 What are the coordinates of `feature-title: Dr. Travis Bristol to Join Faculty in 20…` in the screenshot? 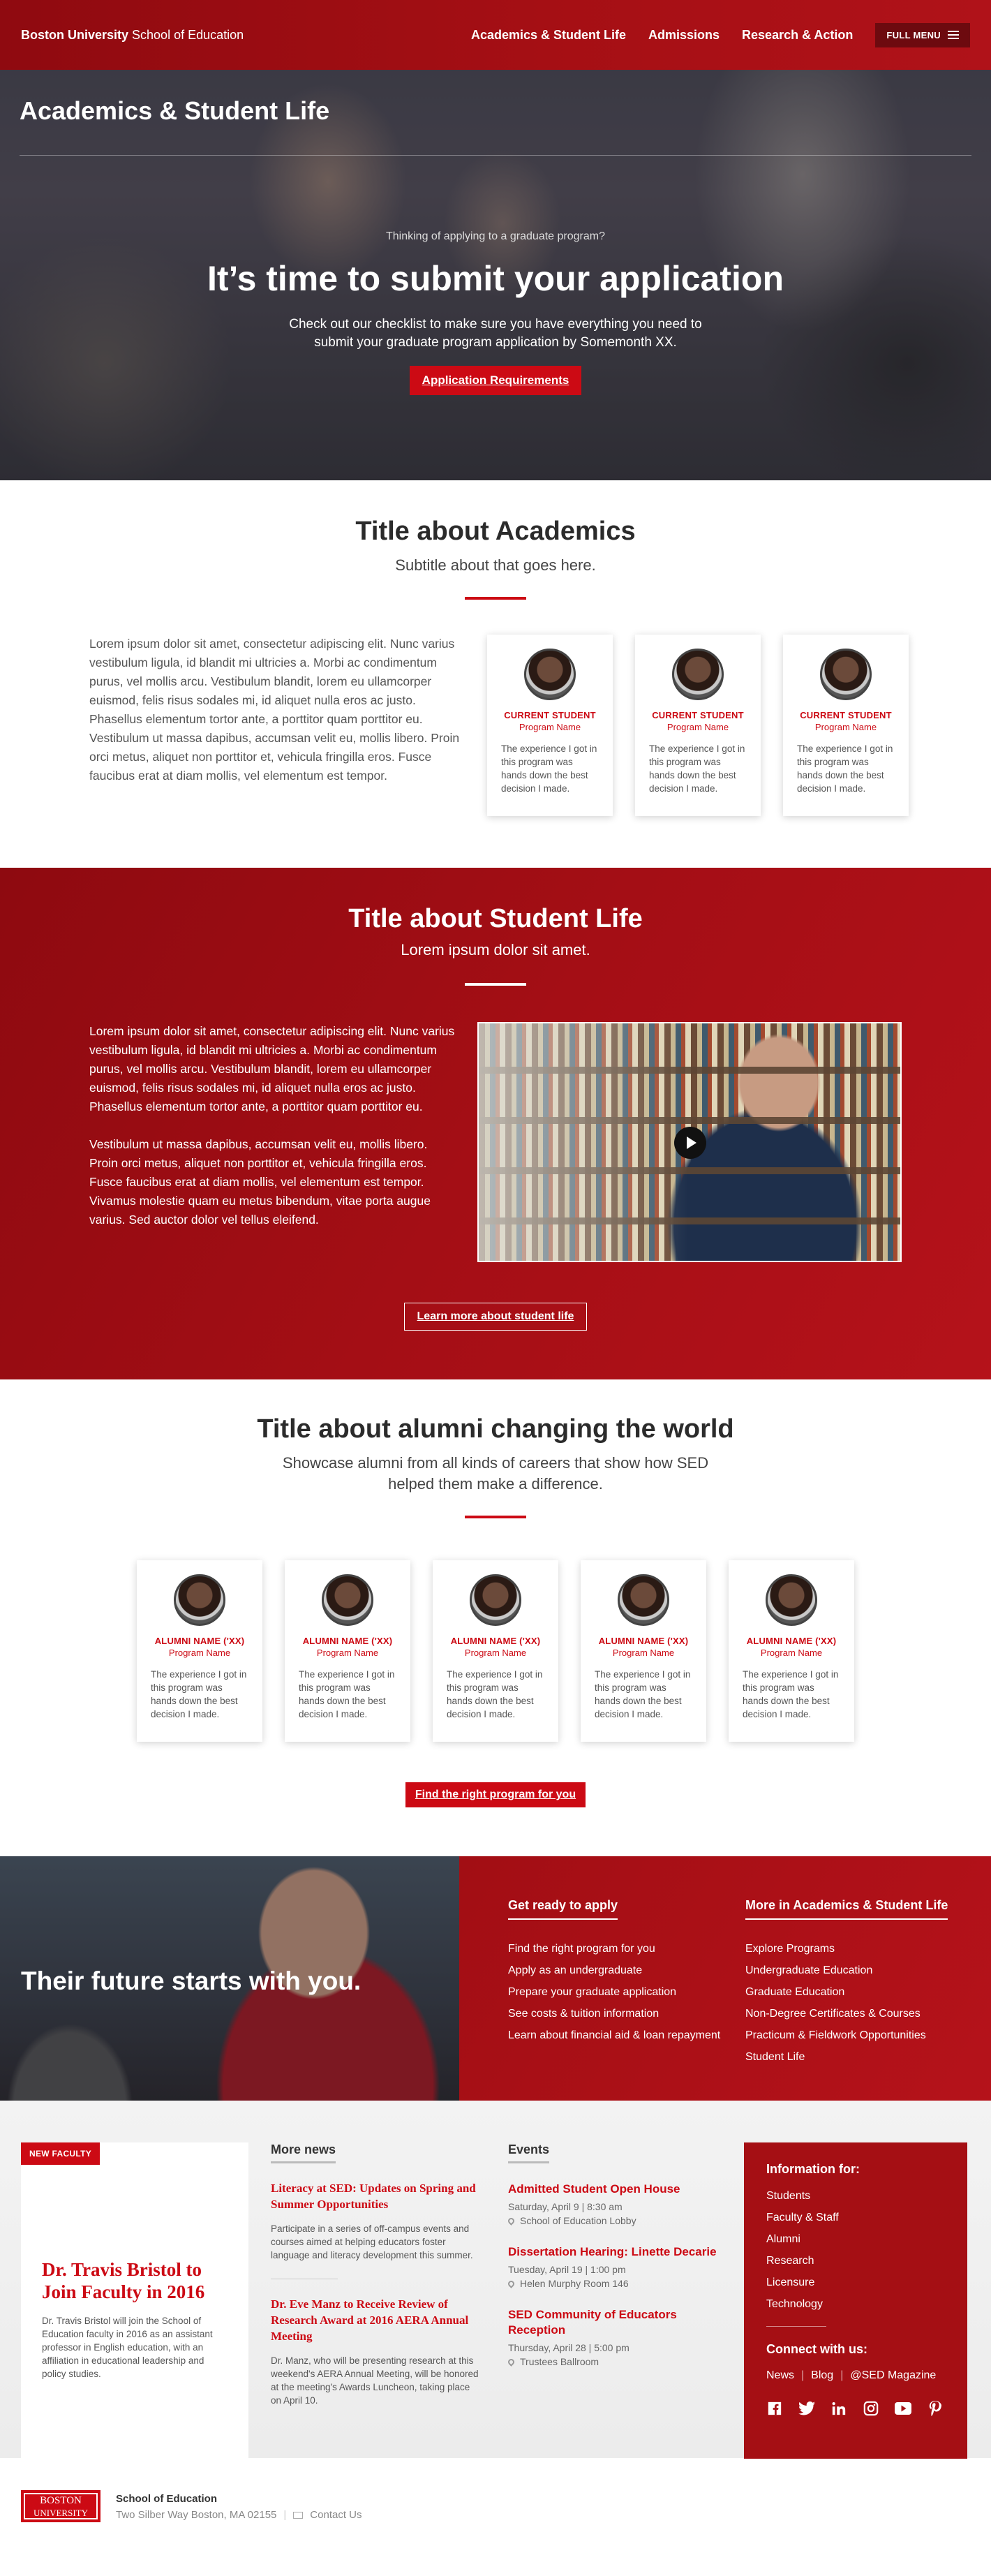 It's located at (136, 2280).